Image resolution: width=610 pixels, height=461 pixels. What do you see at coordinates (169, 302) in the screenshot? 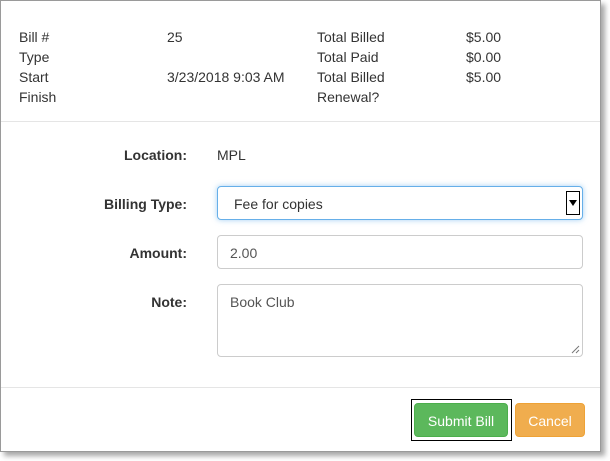
I see `note-label: Note:` at bounding box center [169, 302].